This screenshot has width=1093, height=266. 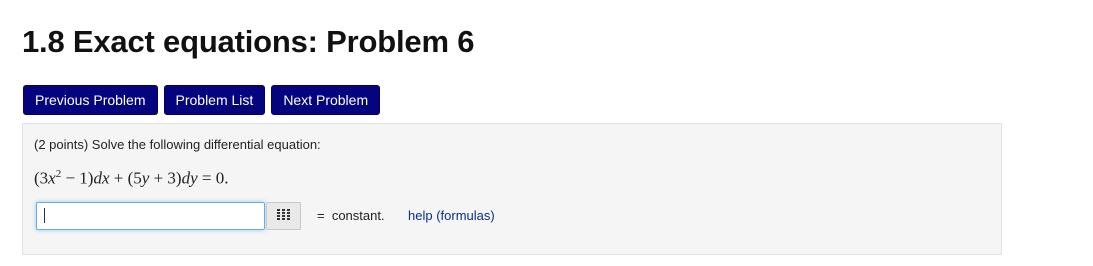 I want to click on eq-var-x: x, so click(x=52, y=178).